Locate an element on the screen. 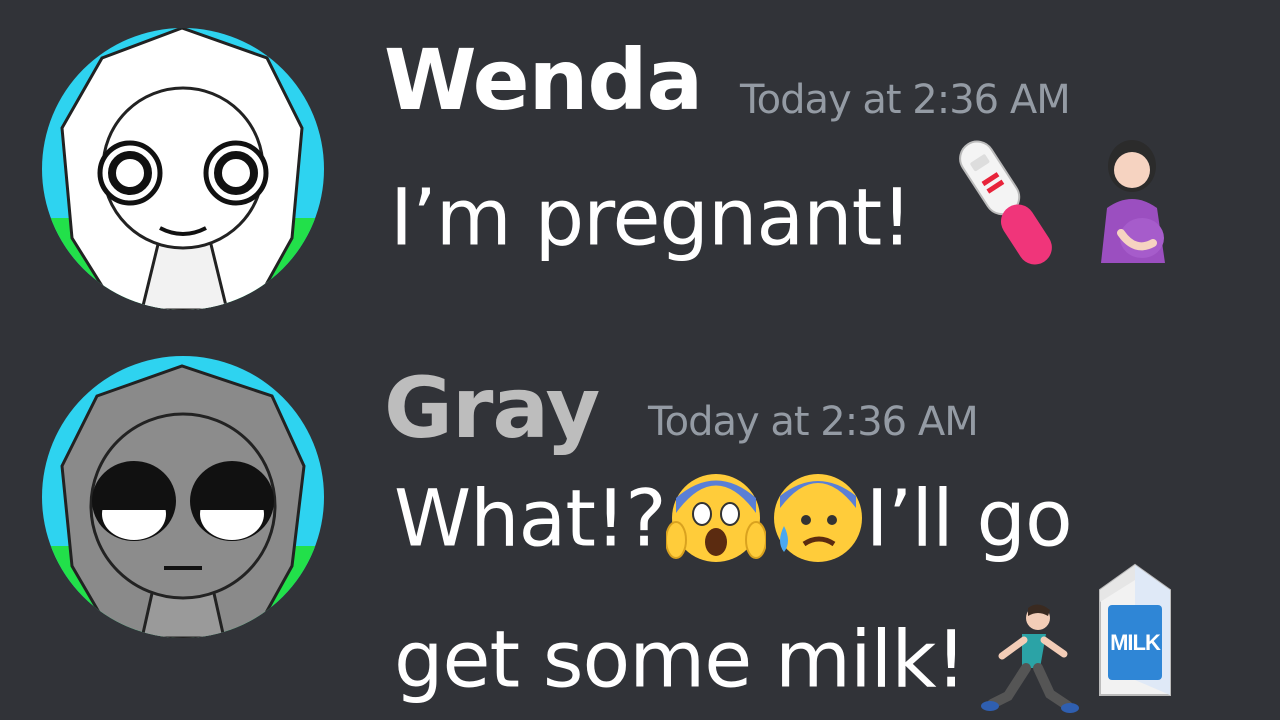  message-text-wenda: I’m pregnant! is located at coordinates (783, 209).